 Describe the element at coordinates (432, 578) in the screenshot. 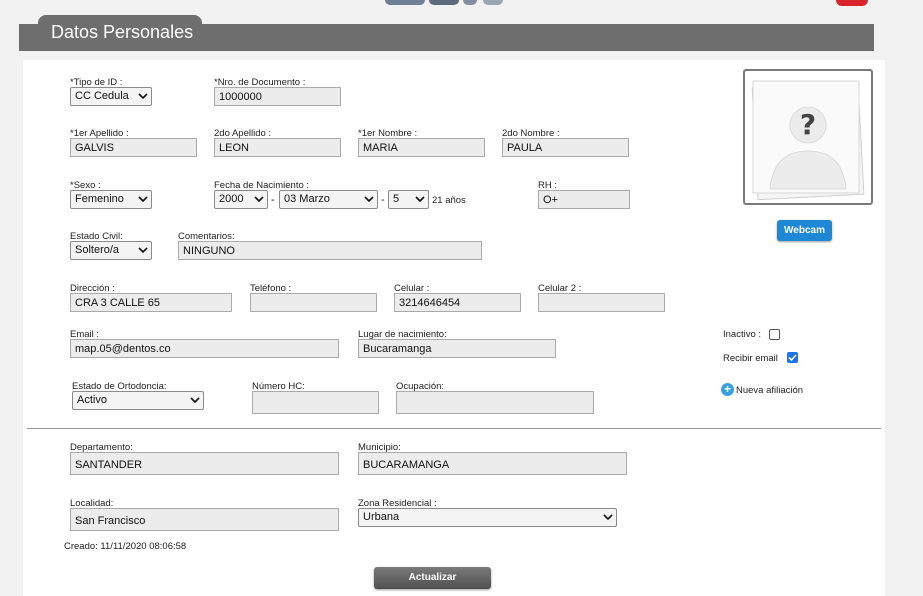

I see `actualizar-button: Actualizar` at that location.